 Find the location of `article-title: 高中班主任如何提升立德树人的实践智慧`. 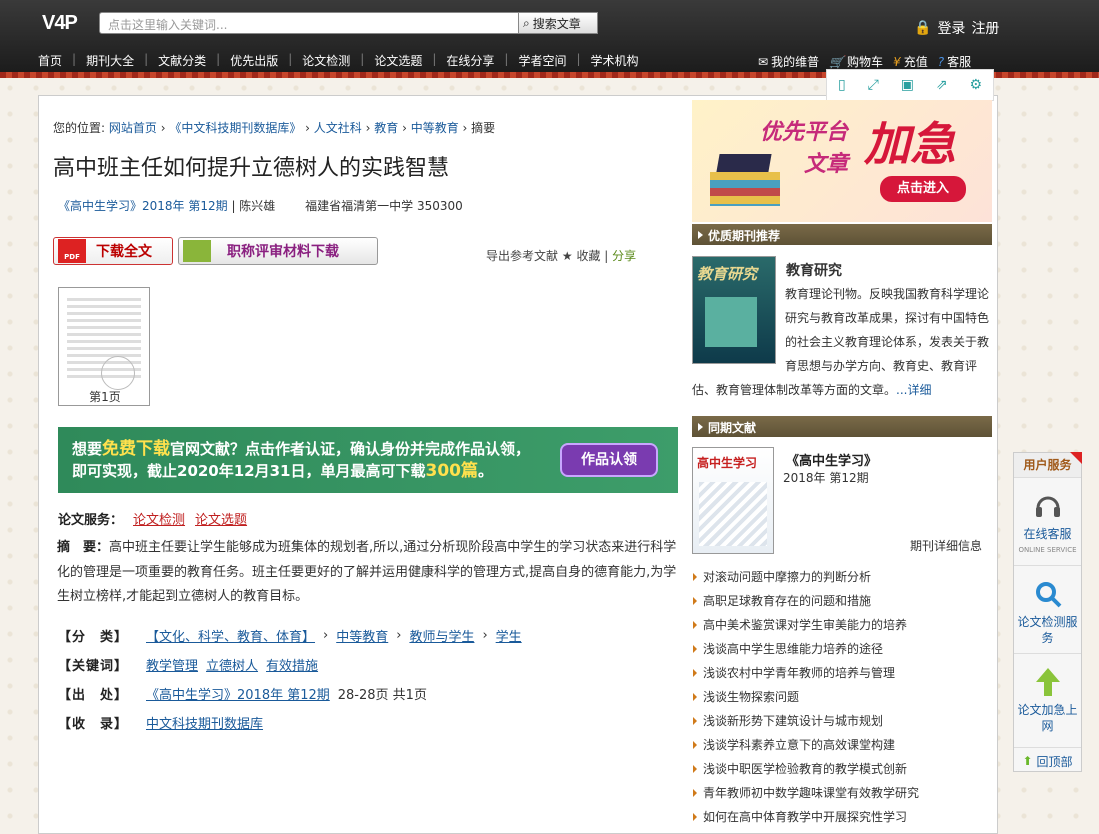

article-title: 高中班主任如何提升立德树人的实践智慧 is located at coordinates (251, 168).